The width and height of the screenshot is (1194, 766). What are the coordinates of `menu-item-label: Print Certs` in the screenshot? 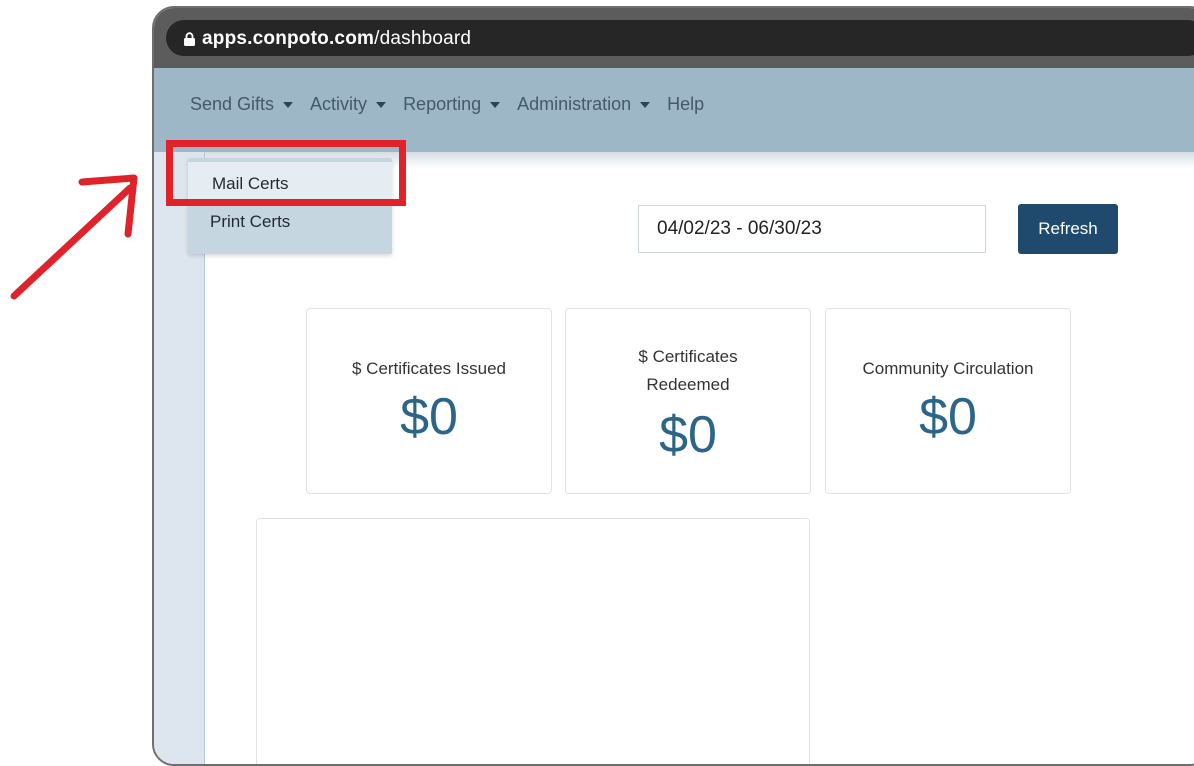 It's located at (250, 221).